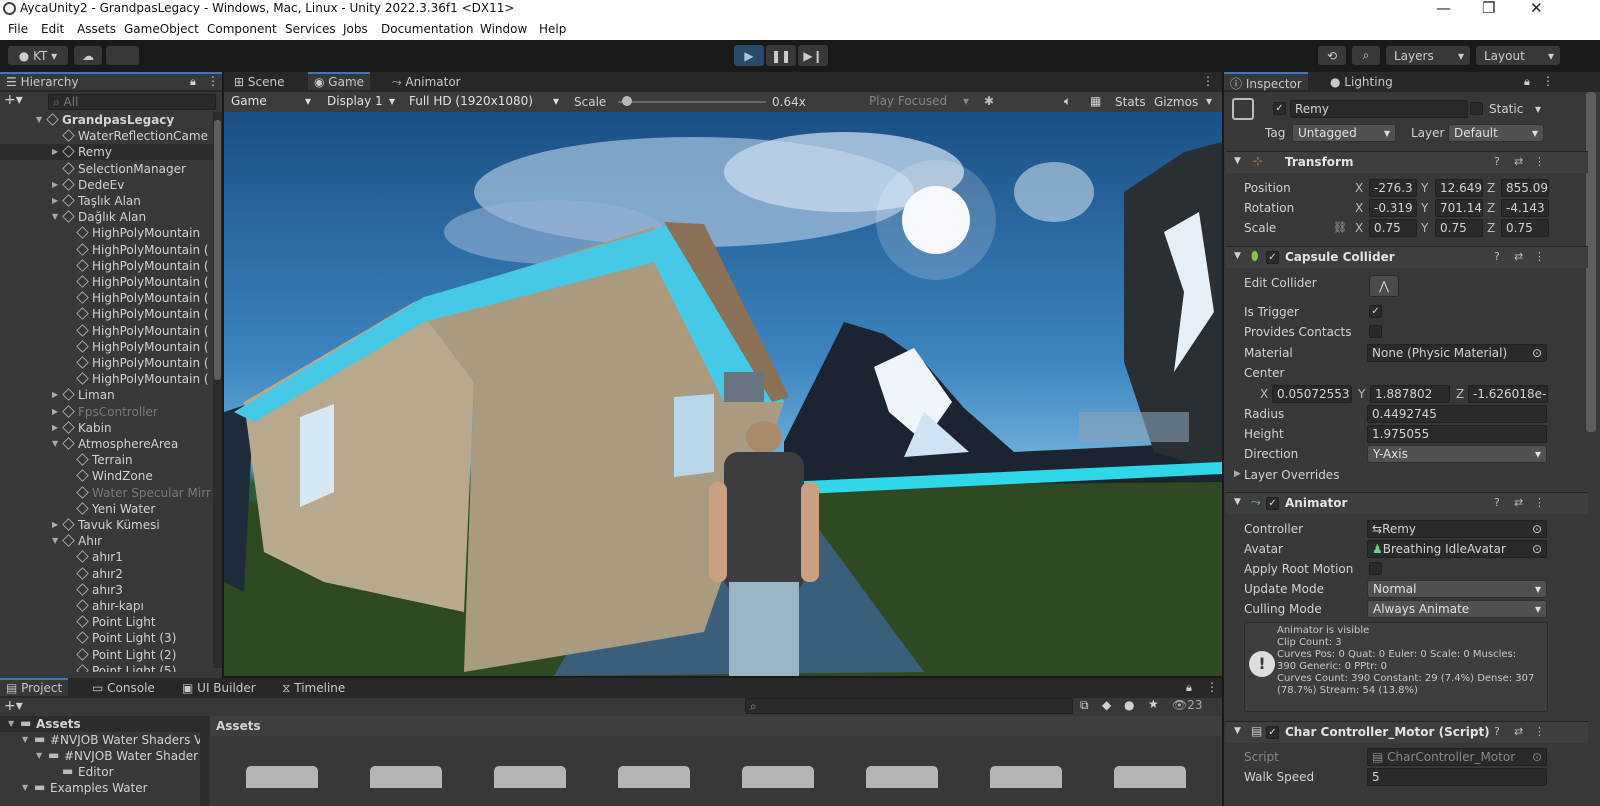  I want to click on update-mode-dropdown: Normal, so click(1457, 589).